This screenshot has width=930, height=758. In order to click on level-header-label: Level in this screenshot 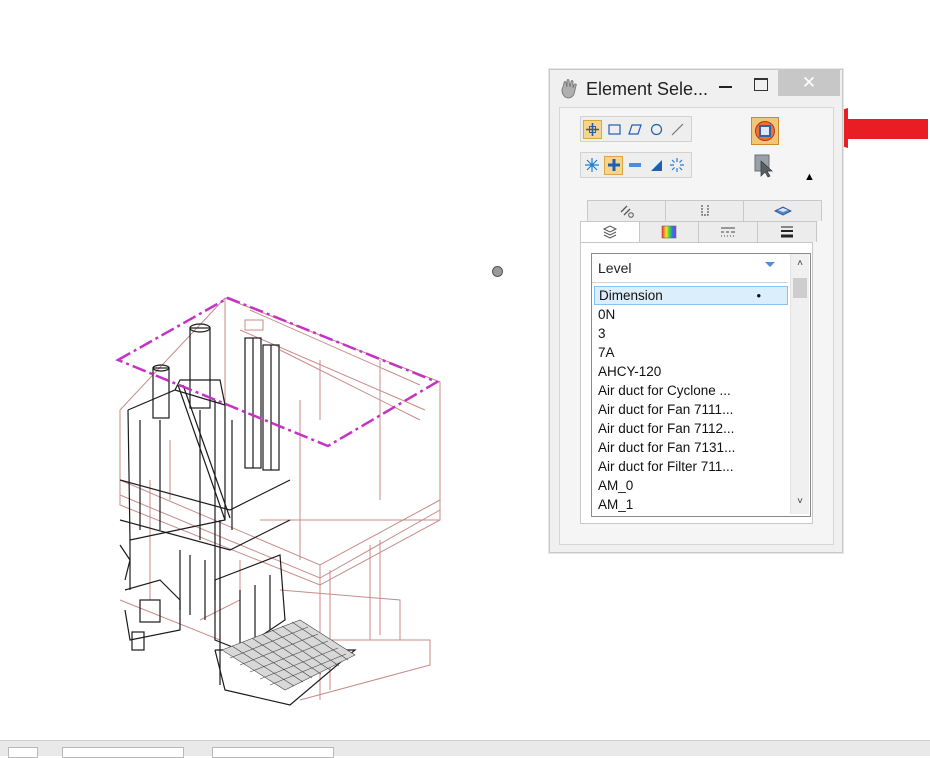, I will do `click(615, 268)`.